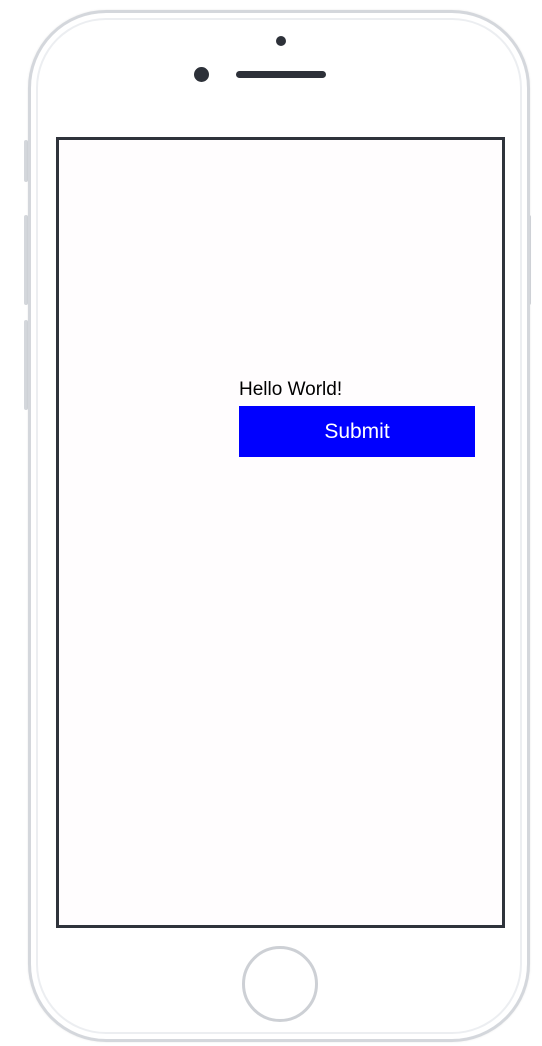  I want to click on home-button-icon, so click(280, 984).